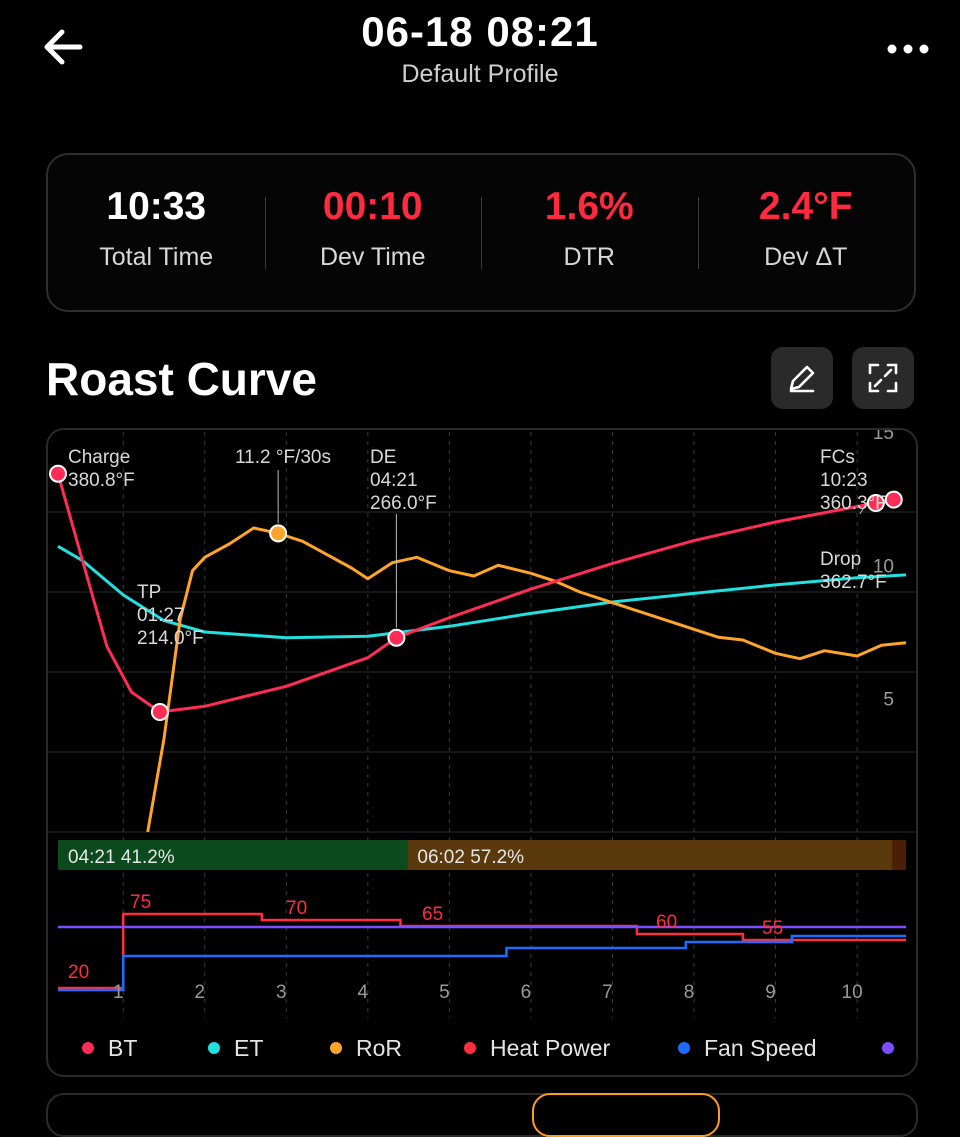  What do you see at coordinates (283, 457) in the screenshot?
I see `annot-ror-peak-label: 11.2 °F/30s` at bounding box center [283, 457].